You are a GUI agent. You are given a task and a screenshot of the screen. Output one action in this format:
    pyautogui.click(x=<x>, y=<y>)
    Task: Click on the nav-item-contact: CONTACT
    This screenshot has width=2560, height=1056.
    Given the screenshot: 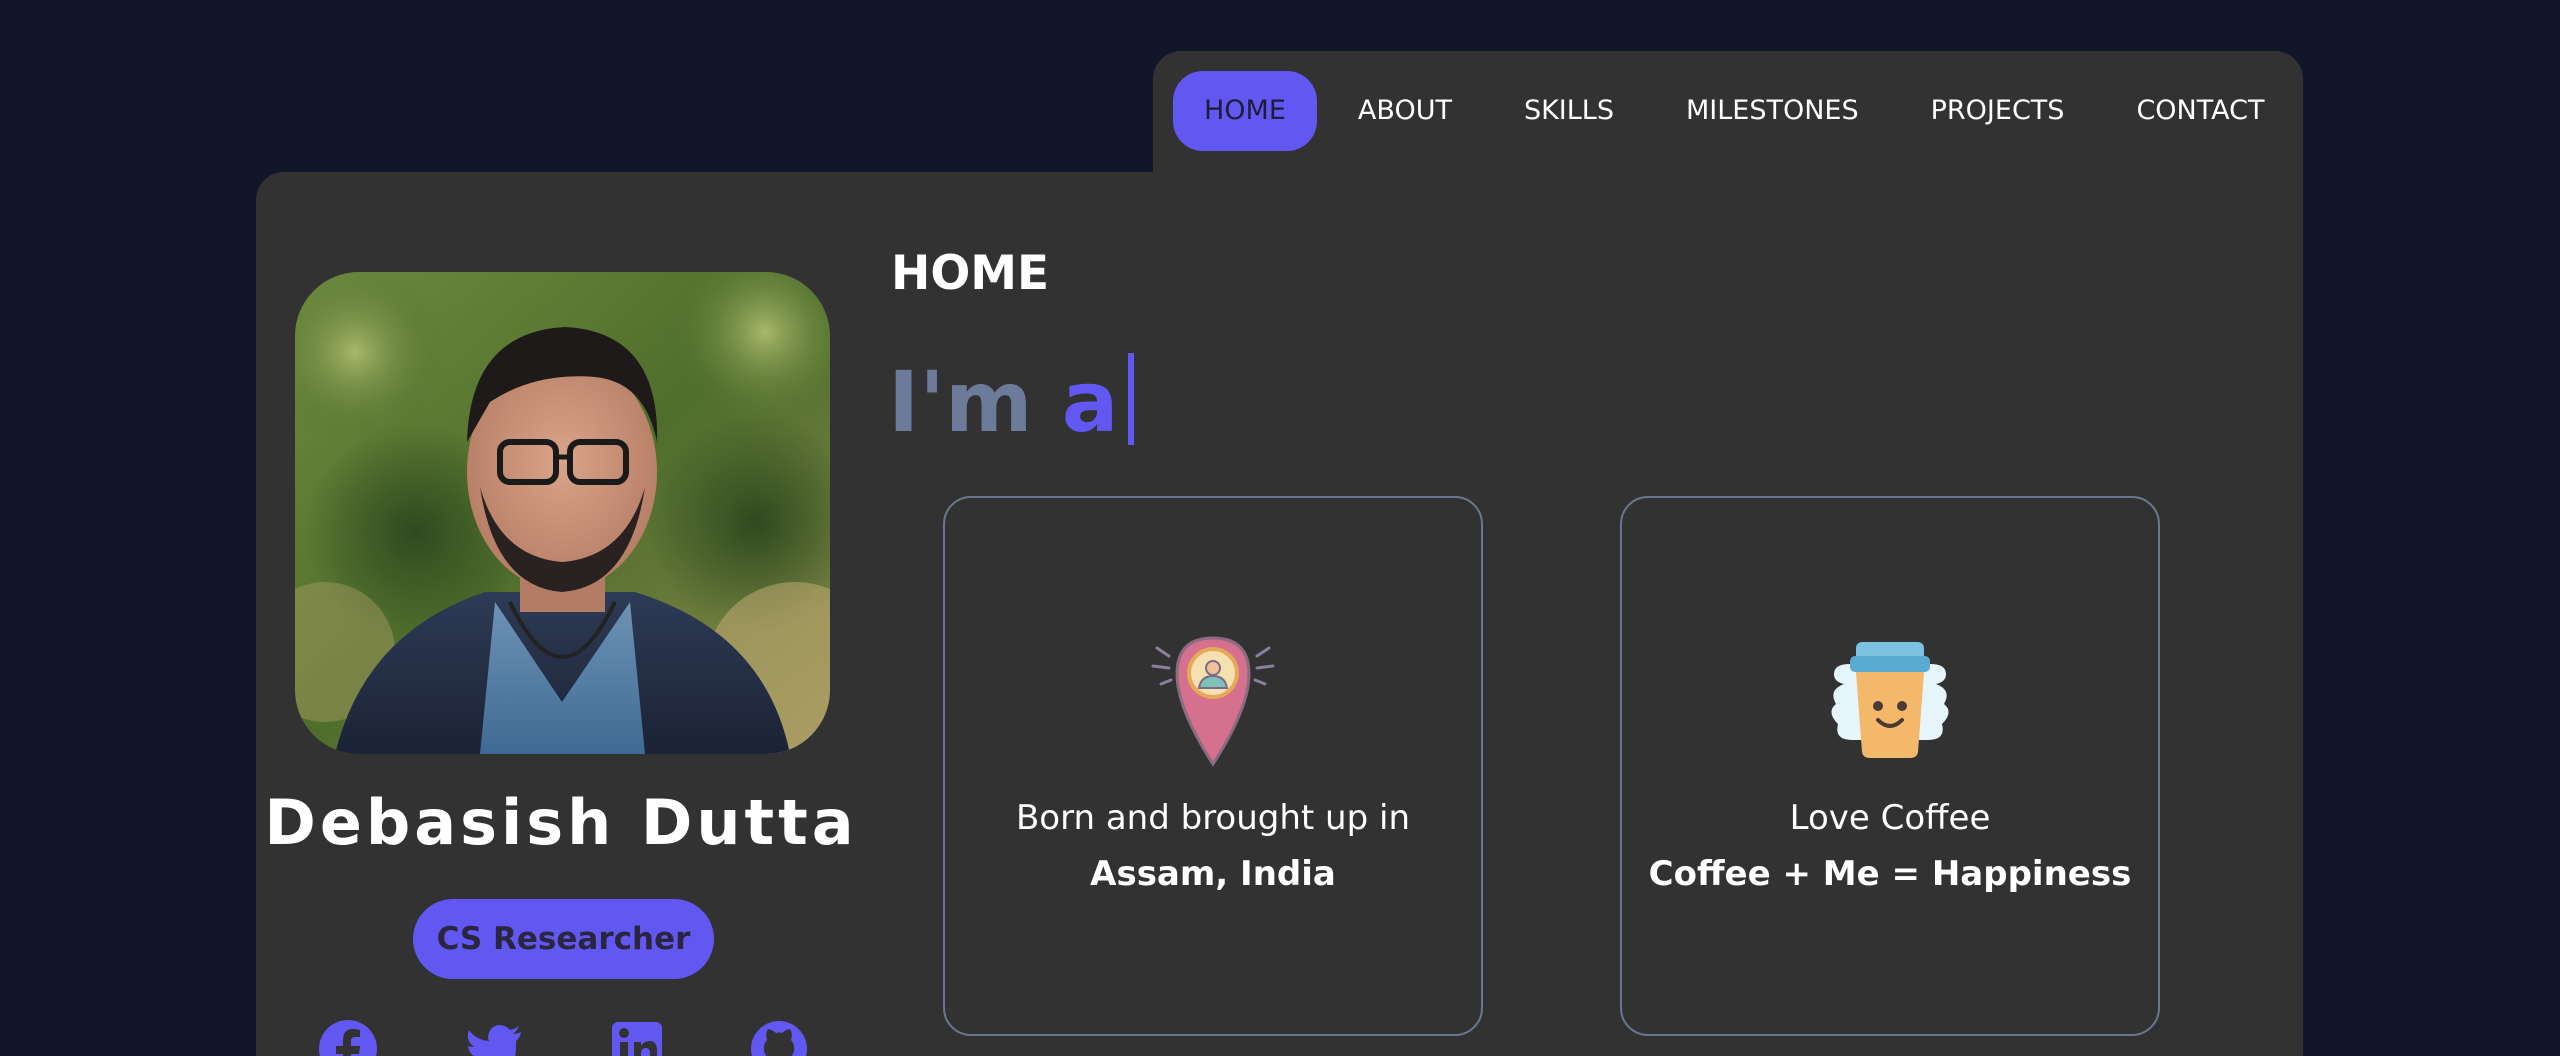 What is the action you would take?
    pyautogui.click(x=2200, y=111)
    